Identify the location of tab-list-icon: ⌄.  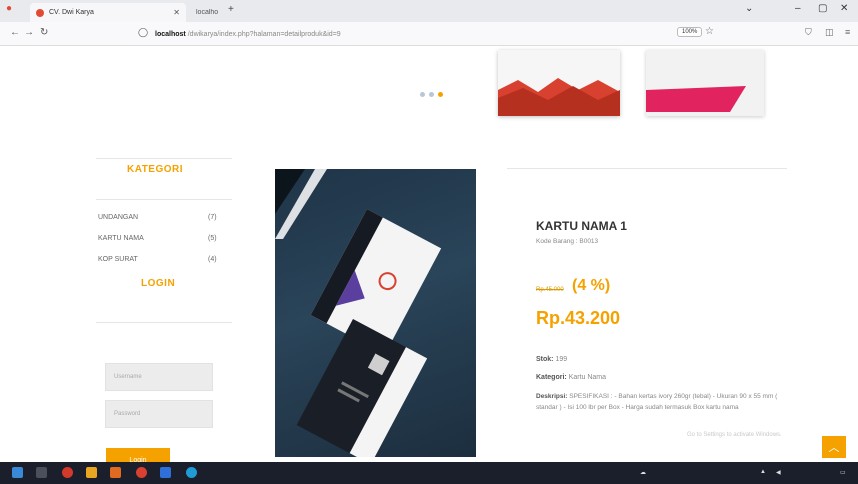
(749, 8).